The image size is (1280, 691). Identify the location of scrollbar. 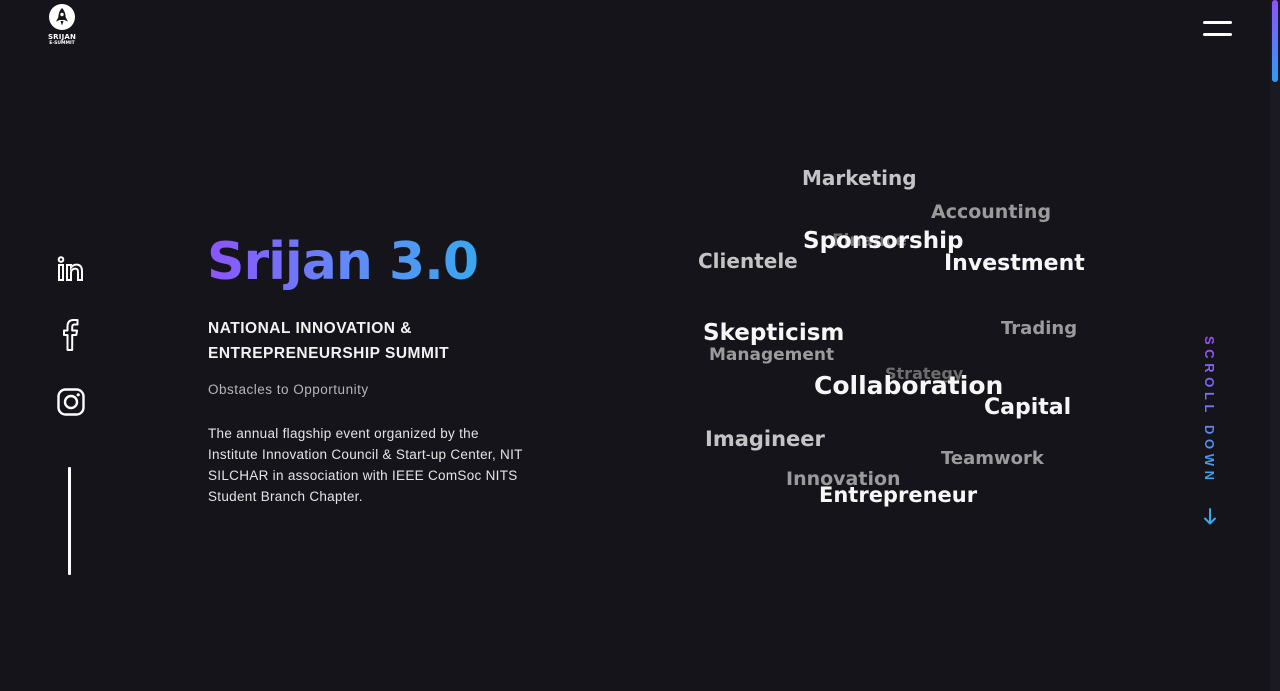
(1275, 345).